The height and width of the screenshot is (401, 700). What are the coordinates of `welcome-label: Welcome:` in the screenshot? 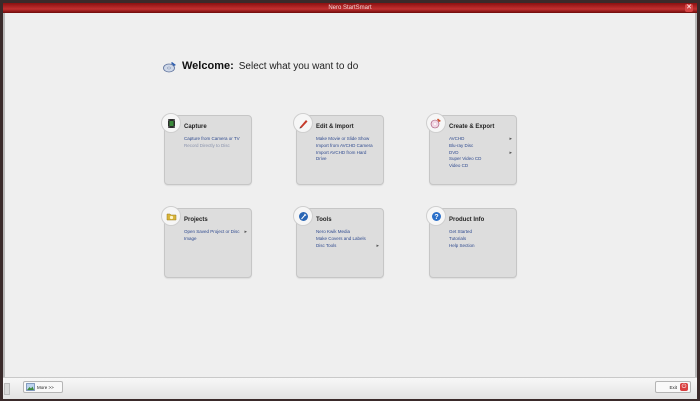 It's located at (208, 66).